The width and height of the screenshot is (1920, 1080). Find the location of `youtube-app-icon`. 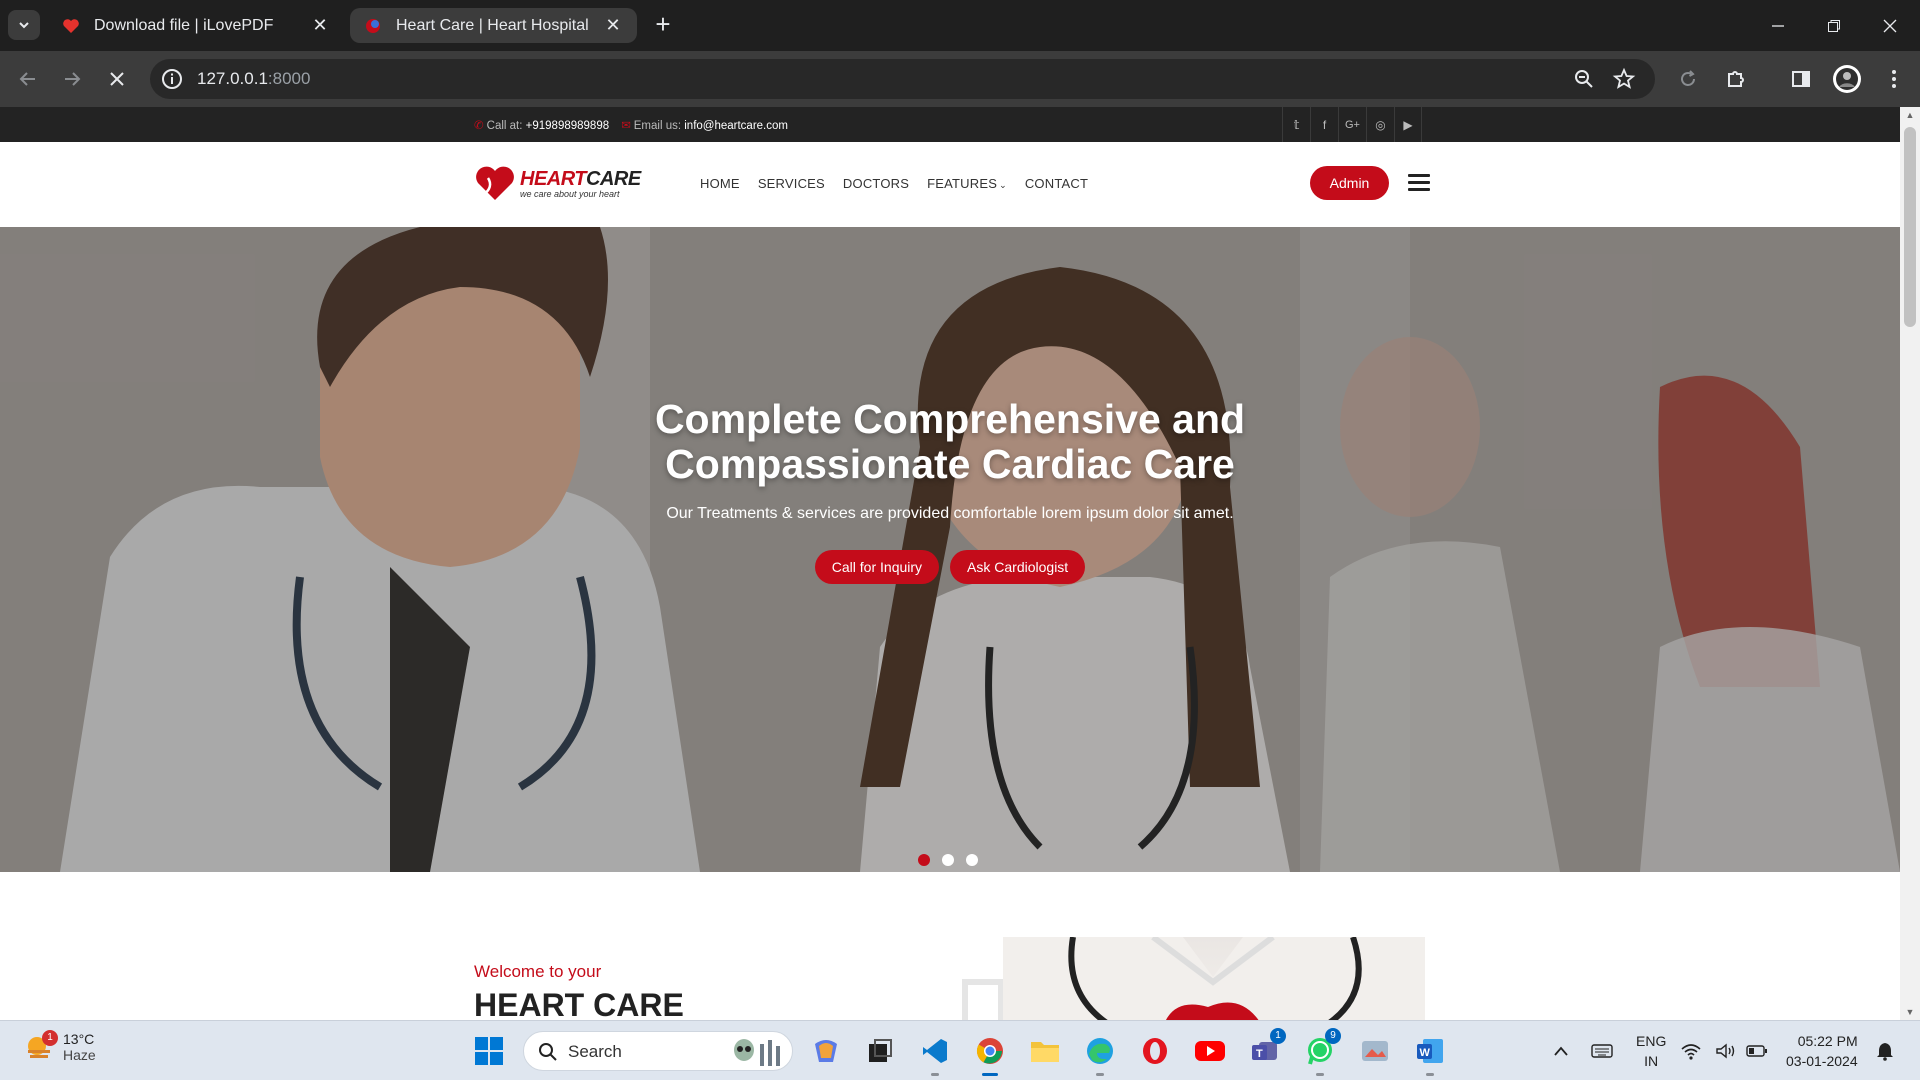

youtube-app-icon is located at coordinates (1210, 1051).